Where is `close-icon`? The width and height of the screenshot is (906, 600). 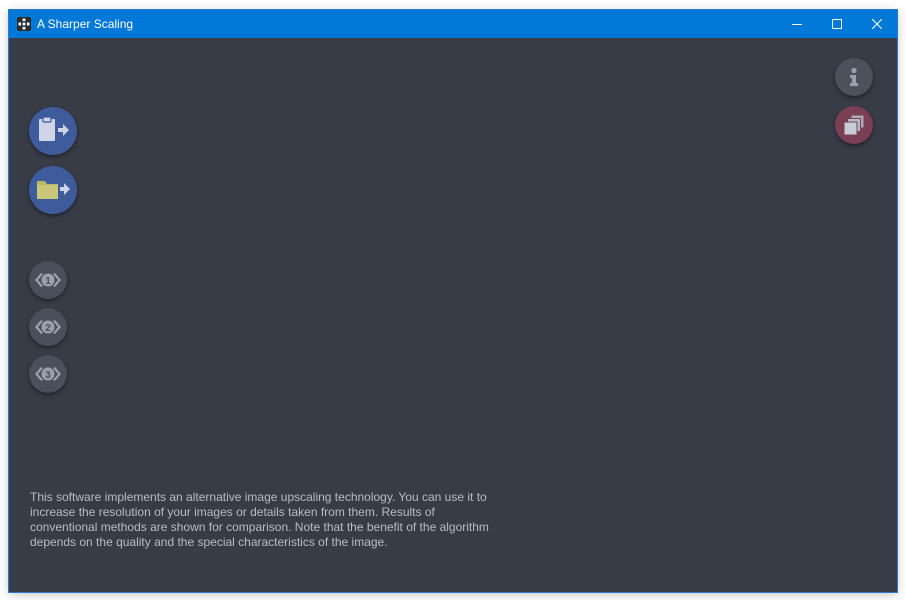
close-icon is located at coordinates (877, 24).